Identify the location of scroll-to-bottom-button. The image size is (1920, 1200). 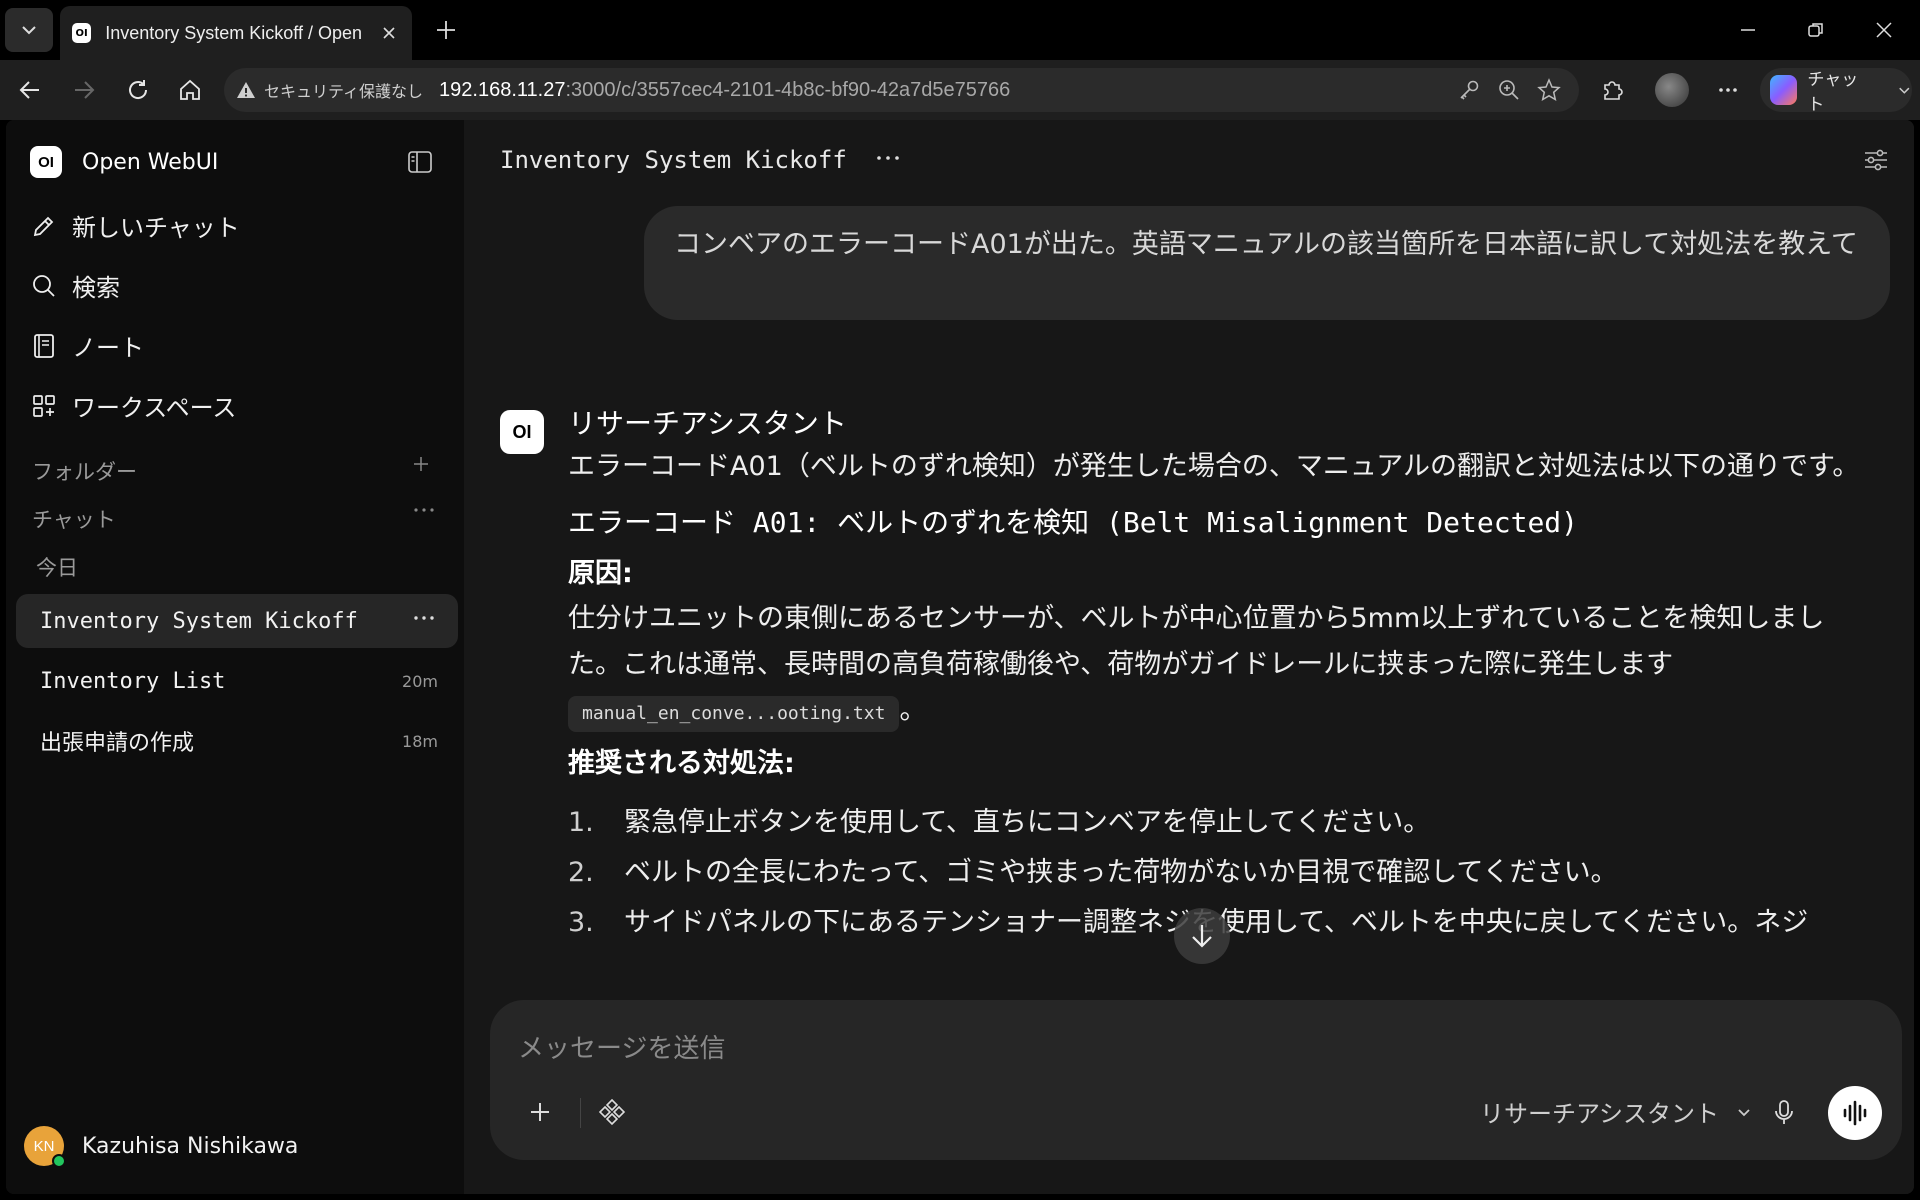
(1202, 936).